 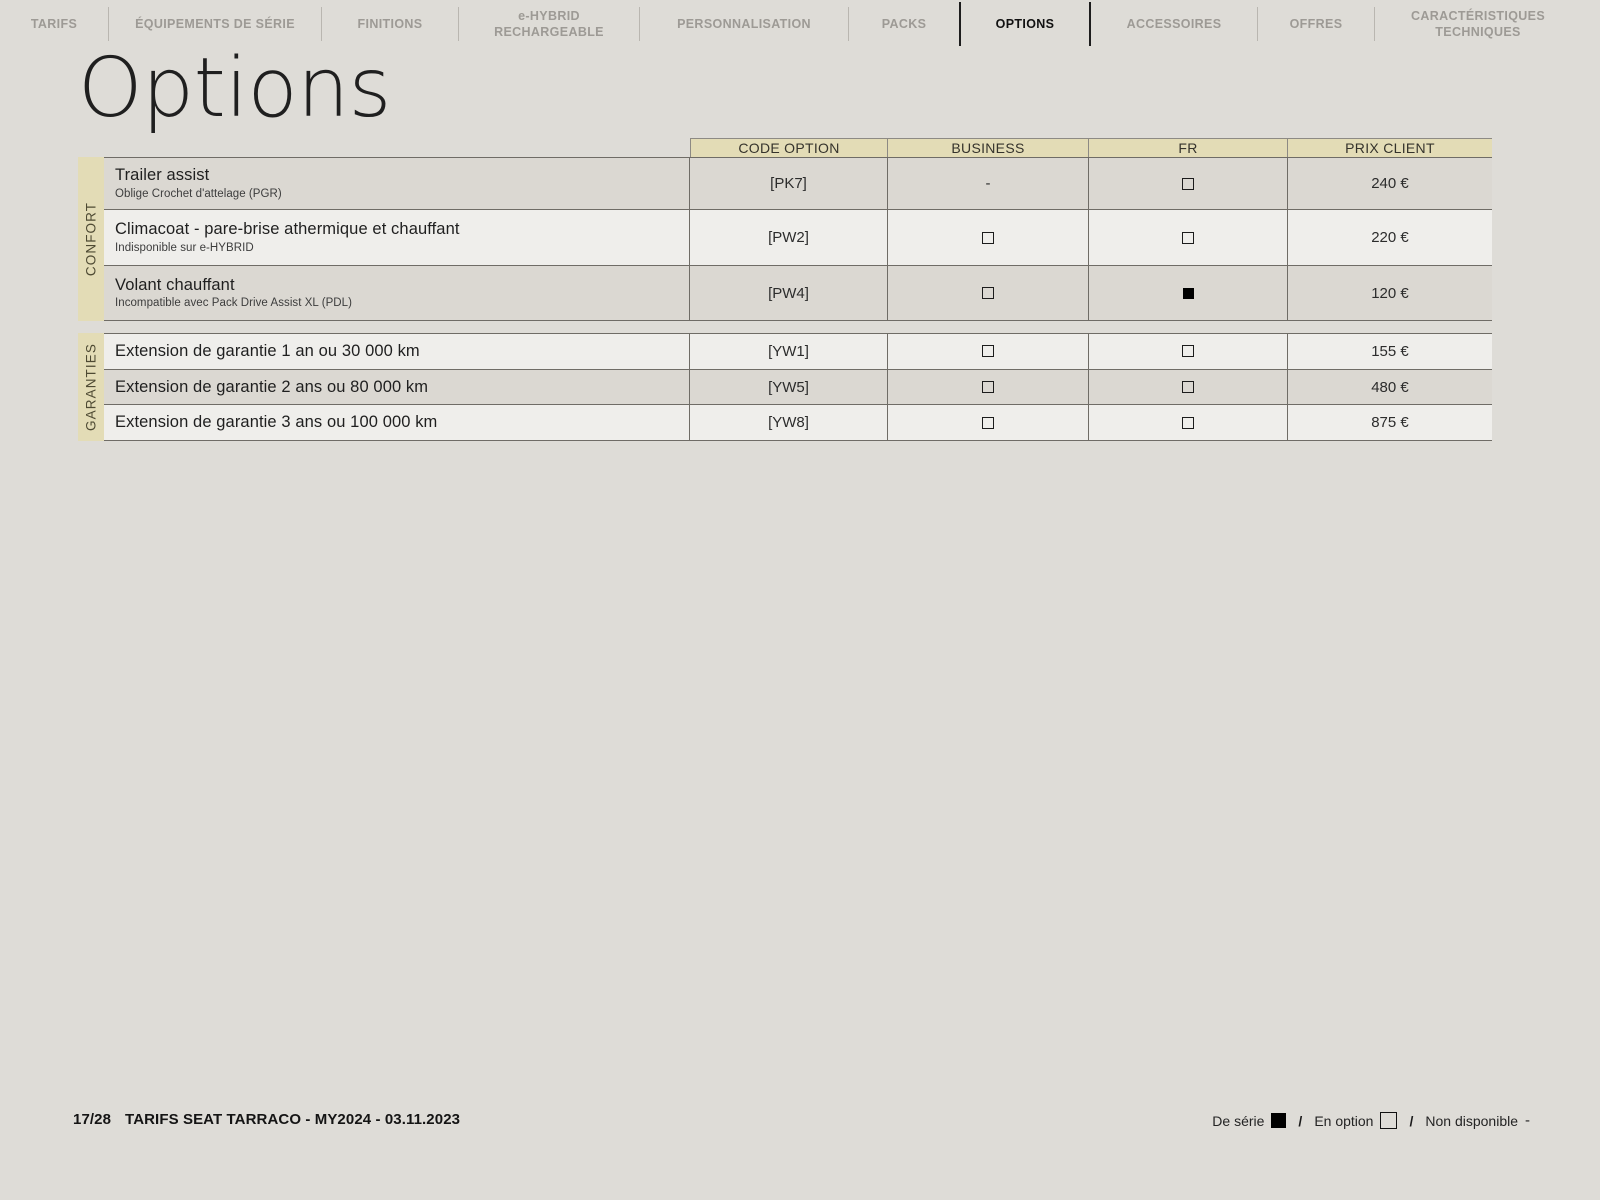 I want to click on nav-tab-options: OPTIONS, so click(x=1025, y=24).